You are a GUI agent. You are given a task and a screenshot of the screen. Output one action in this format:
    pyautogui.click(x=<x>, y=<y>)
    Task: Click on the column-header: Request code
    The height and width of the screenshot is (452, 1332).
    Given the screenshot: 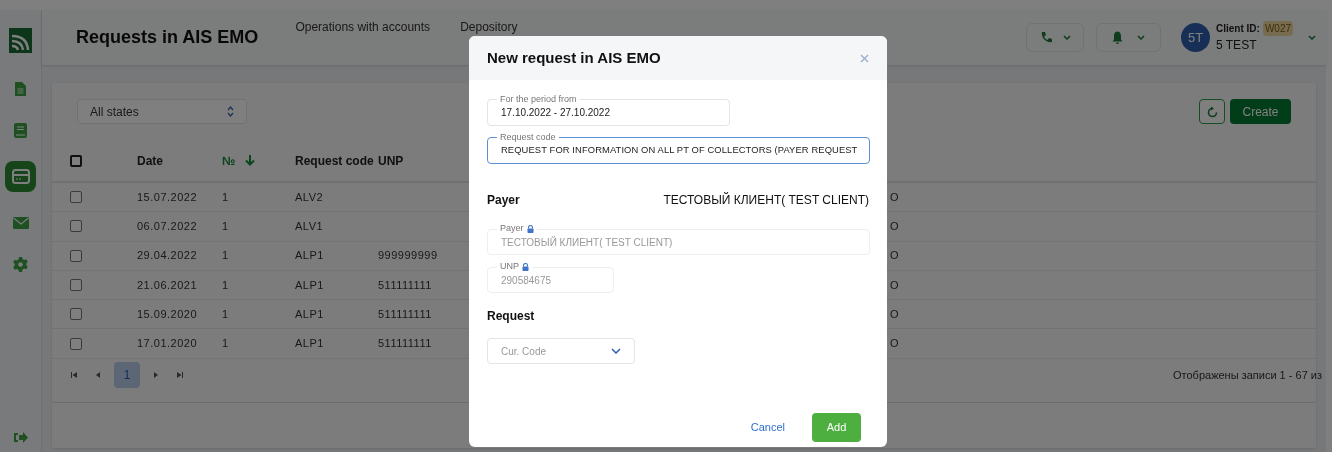 What is the action you would take?
    pyautogui.click(x=334, y=160)
    